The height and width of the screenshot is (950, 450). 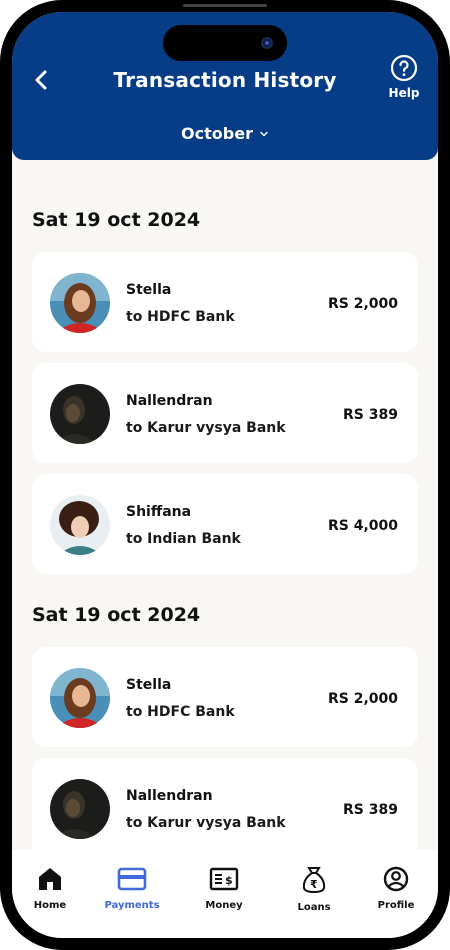 What do you see at coordinates (217, 133) in the screenshot?
I see `month-label: October` at bounding box center [217, 133].